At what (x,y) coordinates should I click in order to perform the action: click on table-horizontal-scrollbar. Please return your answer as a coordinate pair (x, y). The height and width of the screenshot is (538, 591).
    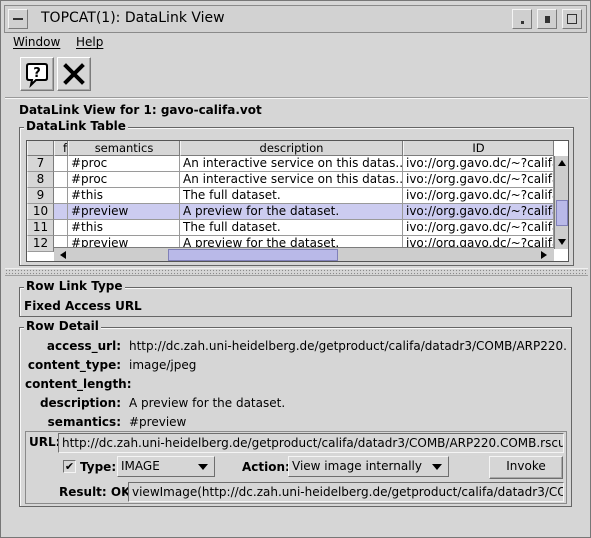
    Looking at the image, I should click on (304, 254).